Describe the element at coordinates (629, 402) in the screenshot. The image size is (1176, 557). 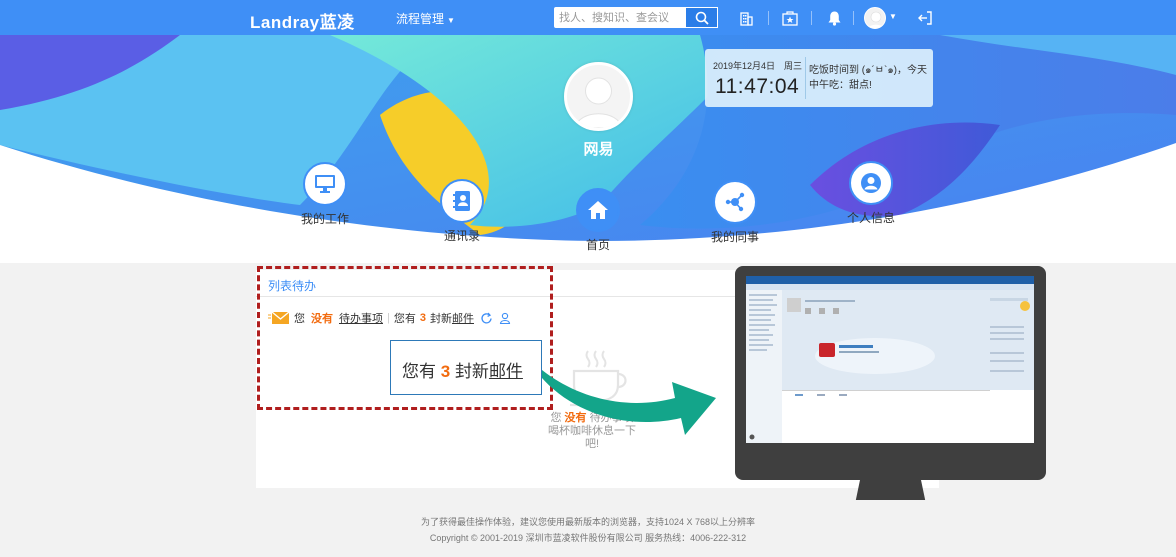
I see `arrow-icon` at that location.